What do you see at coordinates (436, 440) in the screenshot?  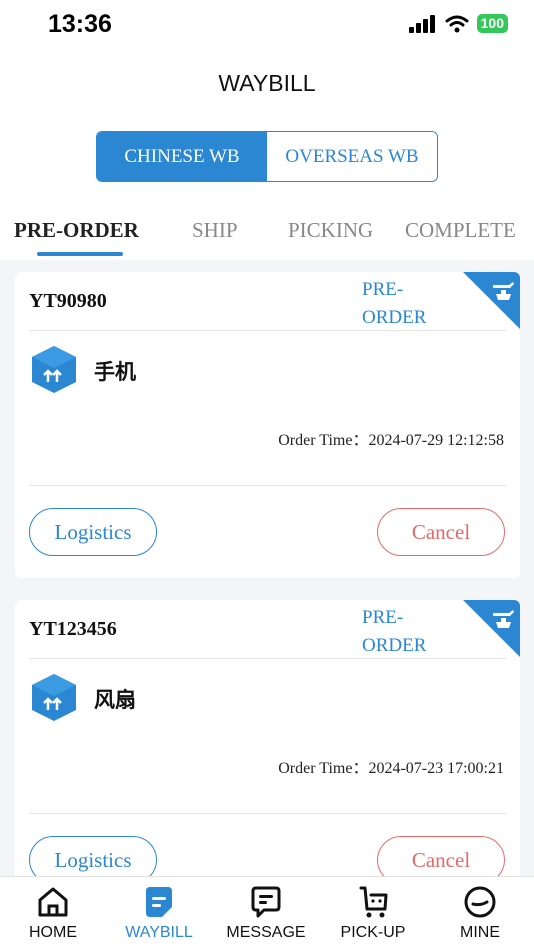 I see `order-time-value: 2024-07-29 12:12:58` at bounding box center [436, 440].